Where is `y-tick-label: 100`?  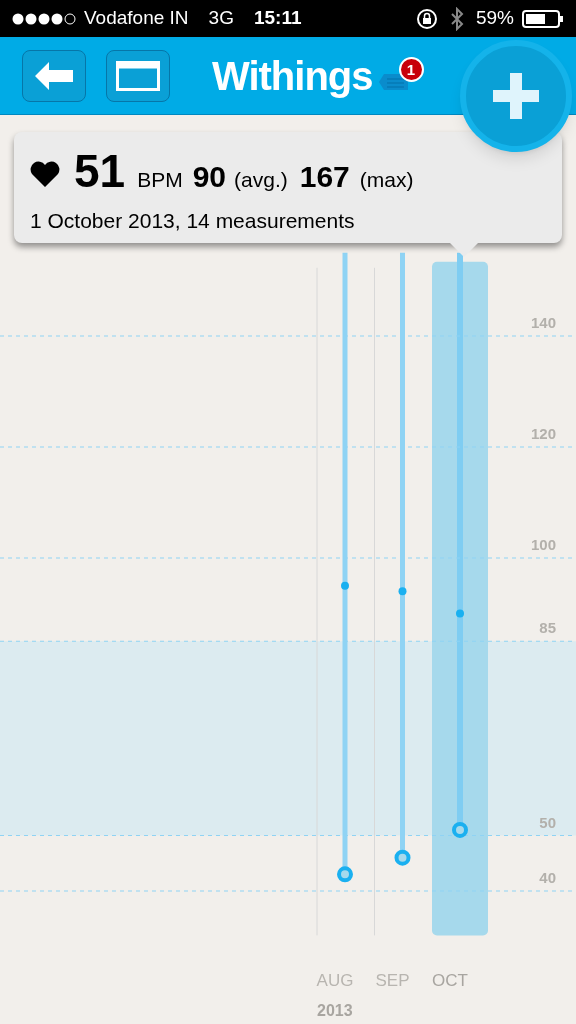
y-tick-label: 100 is located at coordinates (543, 544).